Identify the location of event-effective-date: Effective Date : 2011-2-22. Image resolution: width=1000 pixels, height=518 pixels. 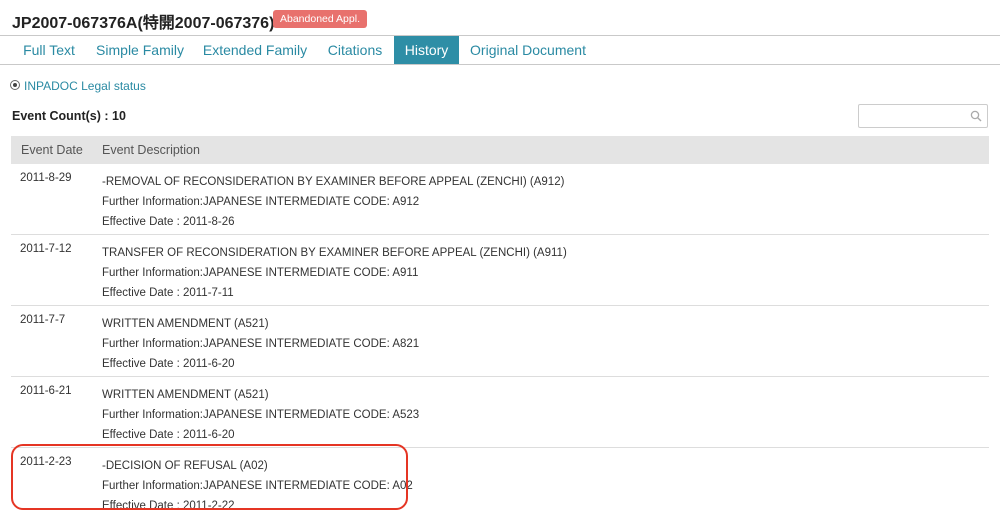
(168, 506).